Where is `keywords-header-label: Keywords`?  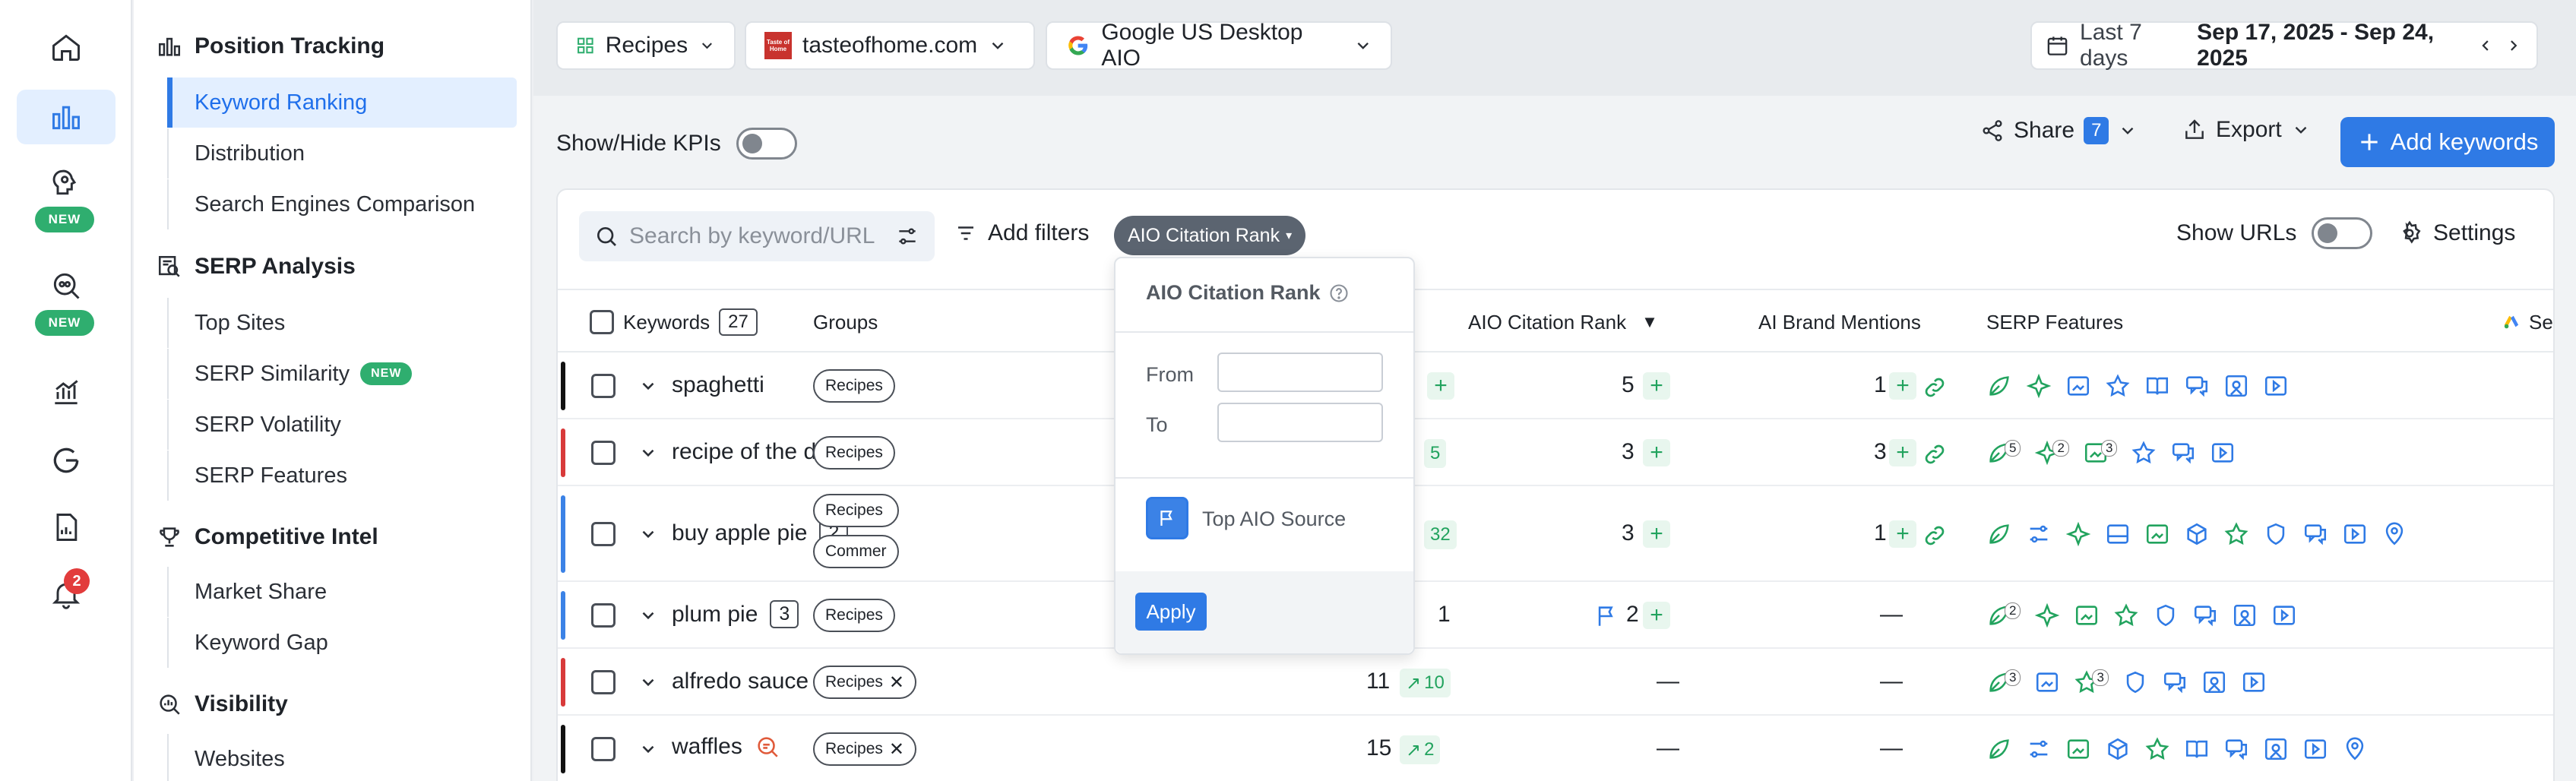 keywords-header-label: Keywords is located at coordinates (666, 322).